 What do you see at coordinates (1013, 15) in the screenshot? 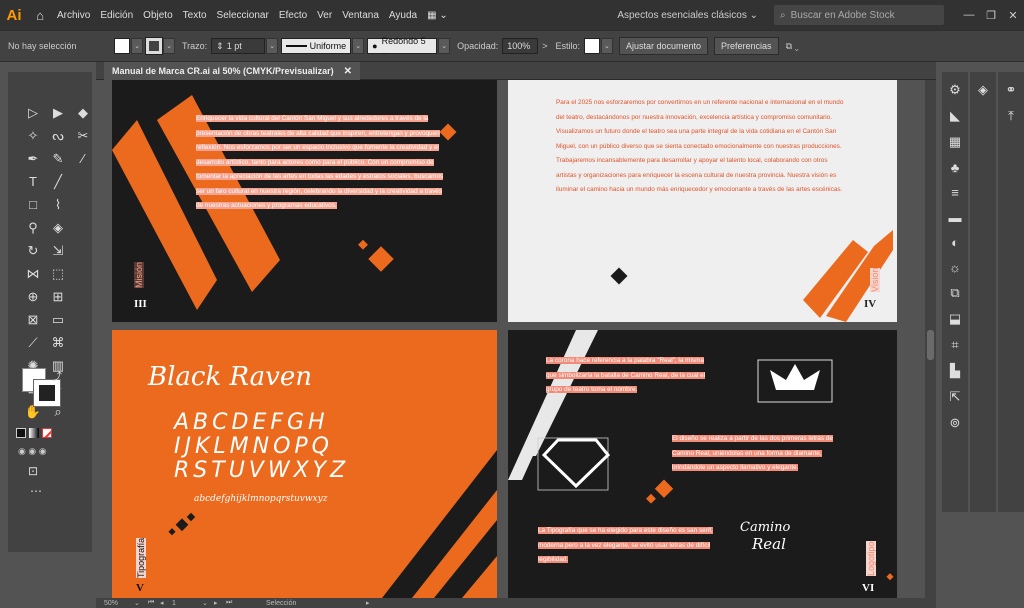
I see `close-window-icon: ✕` at bounding box center [1013, 15].